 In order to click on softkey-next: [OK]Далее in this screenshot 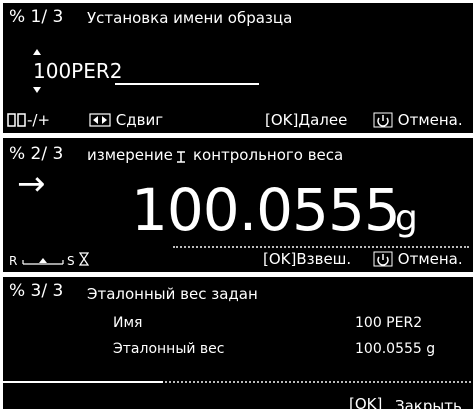, I will do `click(306, 120)`.